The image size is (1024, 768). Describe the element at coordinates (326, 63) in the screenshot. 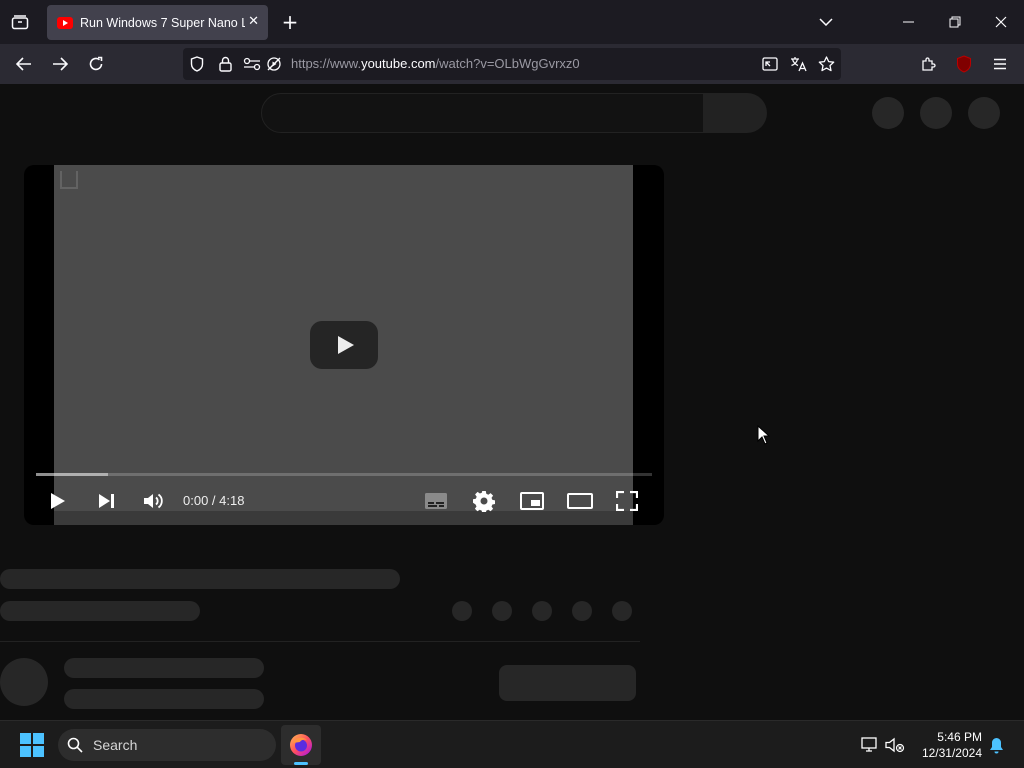

I see `url-prefix: https://www.` at that location.